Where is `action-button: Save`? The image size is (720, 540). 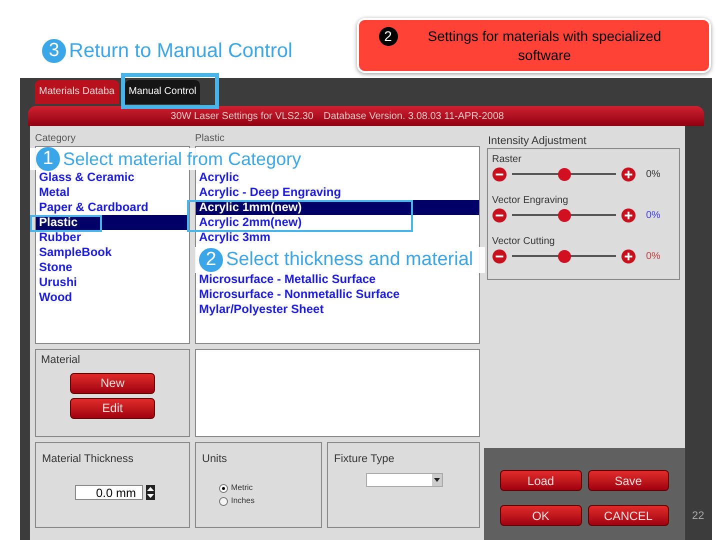
action-button: Save is located at coordinates (628, 480).